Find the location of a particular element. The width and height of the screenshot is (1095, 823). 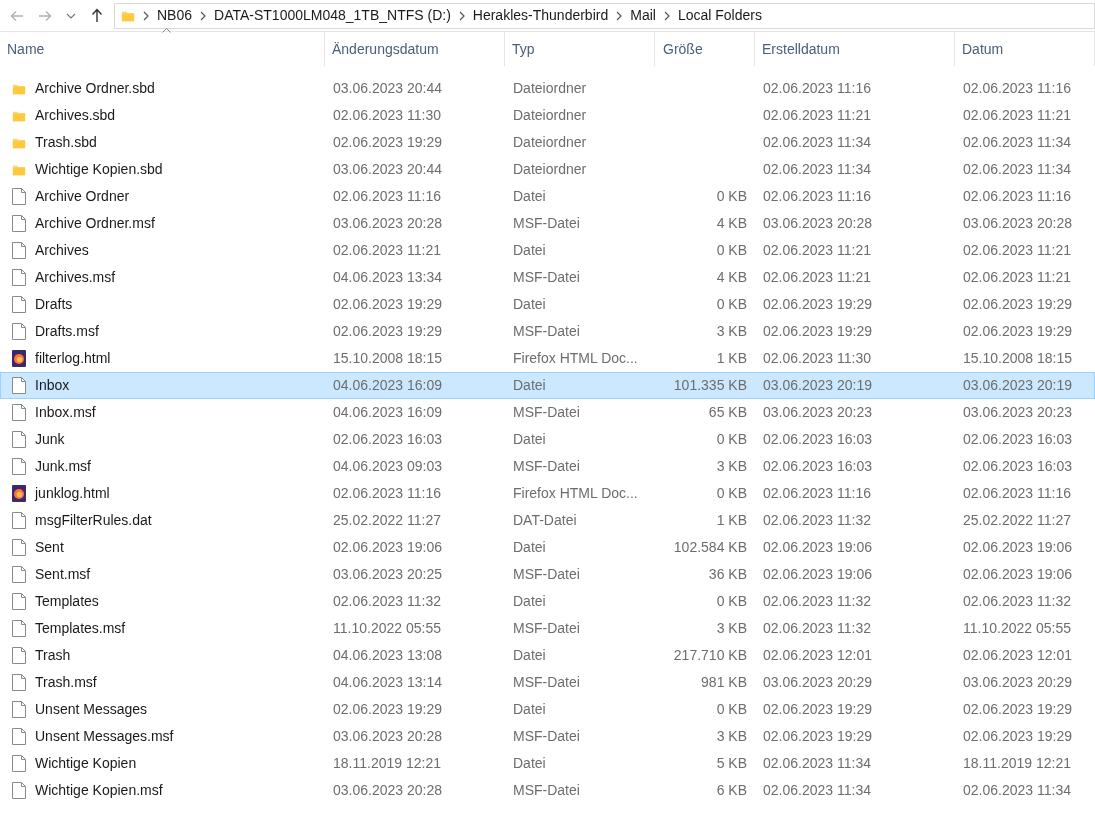

file-name: Archives.sbd is located at coordinates (75, 115).